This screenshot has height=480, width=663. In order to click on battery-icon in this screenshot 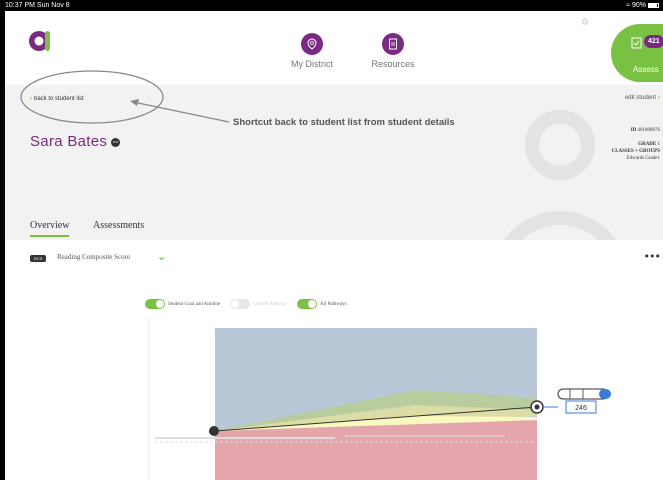, I will do `click(653, 5)`.